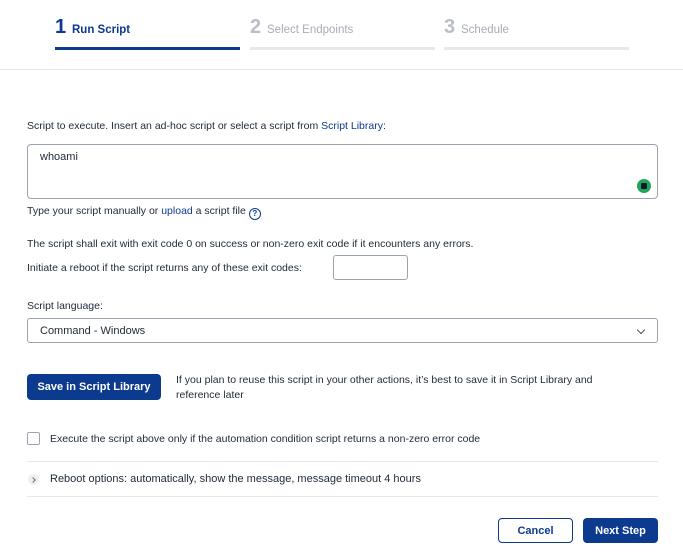 The image size is (683, 556). I want to click on help-icon: ?, so click(254, 214).